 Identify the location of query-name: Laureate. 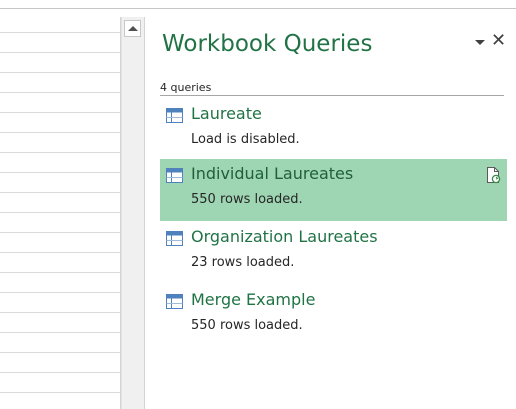
(226, 113).